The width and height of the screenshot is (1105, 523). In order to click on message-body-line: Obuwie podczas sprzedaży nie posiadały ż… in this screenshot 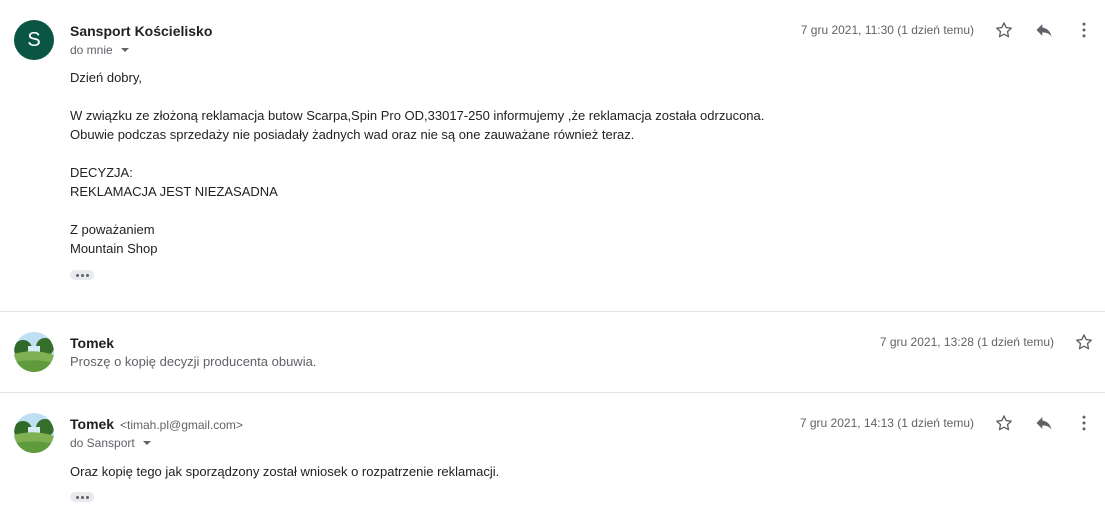, I will do `click(352, 134)`.